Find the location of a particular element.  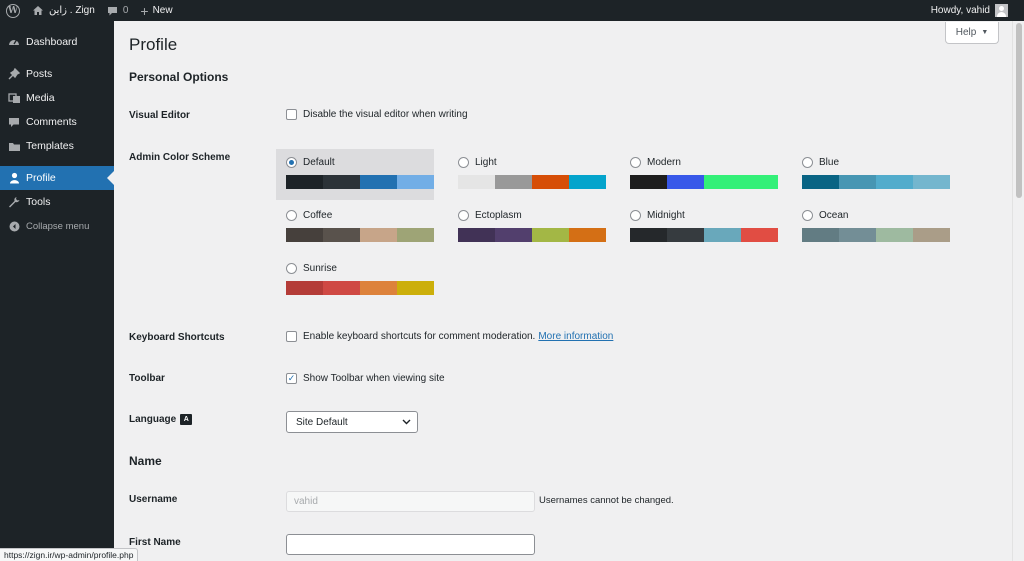

color-scheme-option: Sunrise is located at coordinates (355, 280).